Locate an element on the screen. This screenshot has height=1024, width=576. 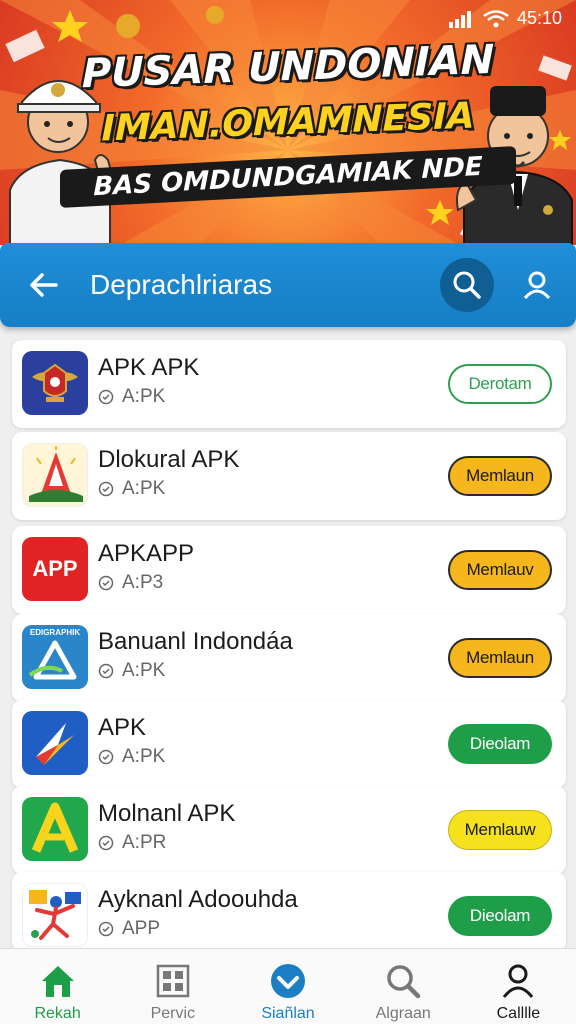
back-button is located at coordinates (44, 285).